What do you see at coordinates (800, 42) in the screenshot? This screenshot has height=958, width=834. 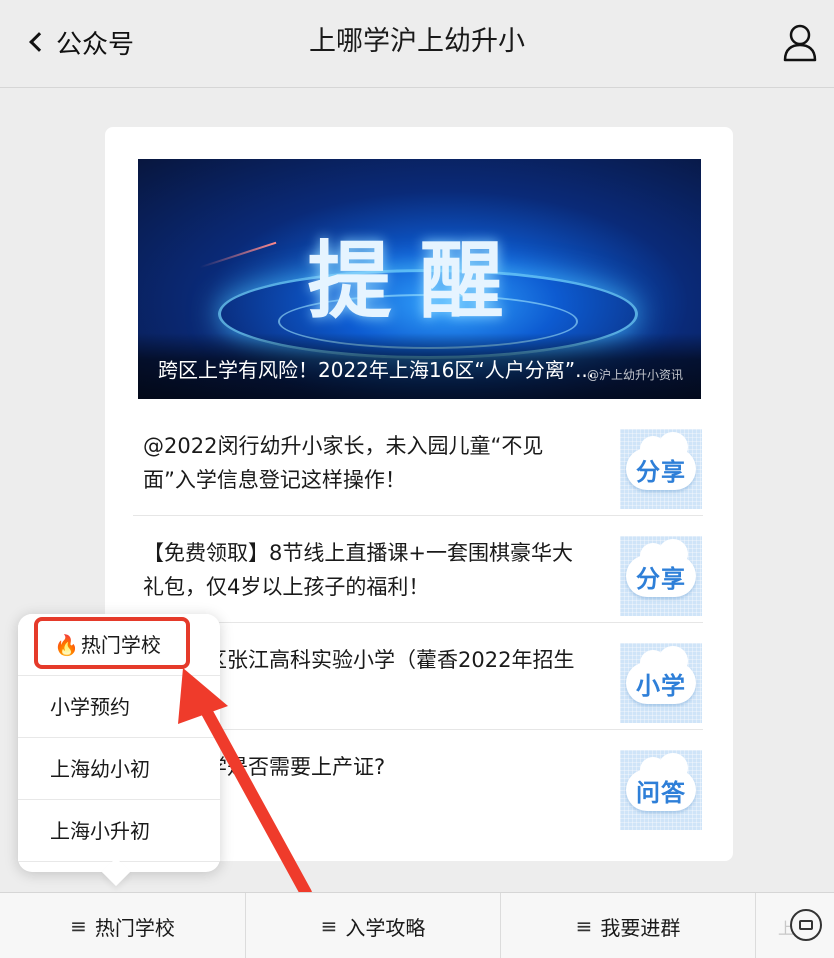 I see `user-icon` at bounding box center [800, 42].